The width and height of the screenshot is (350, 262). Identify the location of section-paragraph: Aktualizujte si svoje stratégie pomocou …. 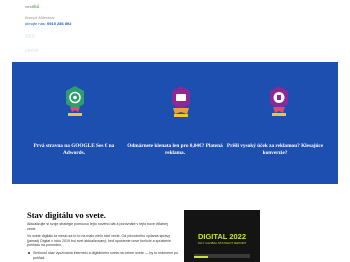
(97, 226).